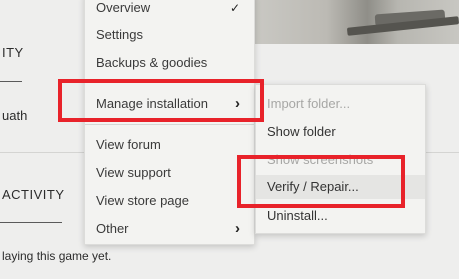 This screenshot has height=279, width=459. Describe the element at coordinates (133, 172) in the screenshot. I see `menu-item-label: View support` at that location.